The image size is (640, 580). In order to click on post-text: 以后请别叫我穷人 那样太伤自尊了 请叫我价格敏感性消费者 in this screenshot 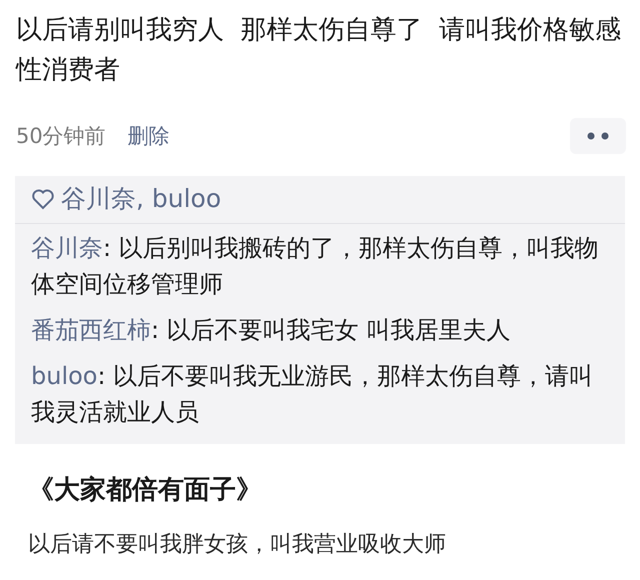, I will do `click(319, 50)`.